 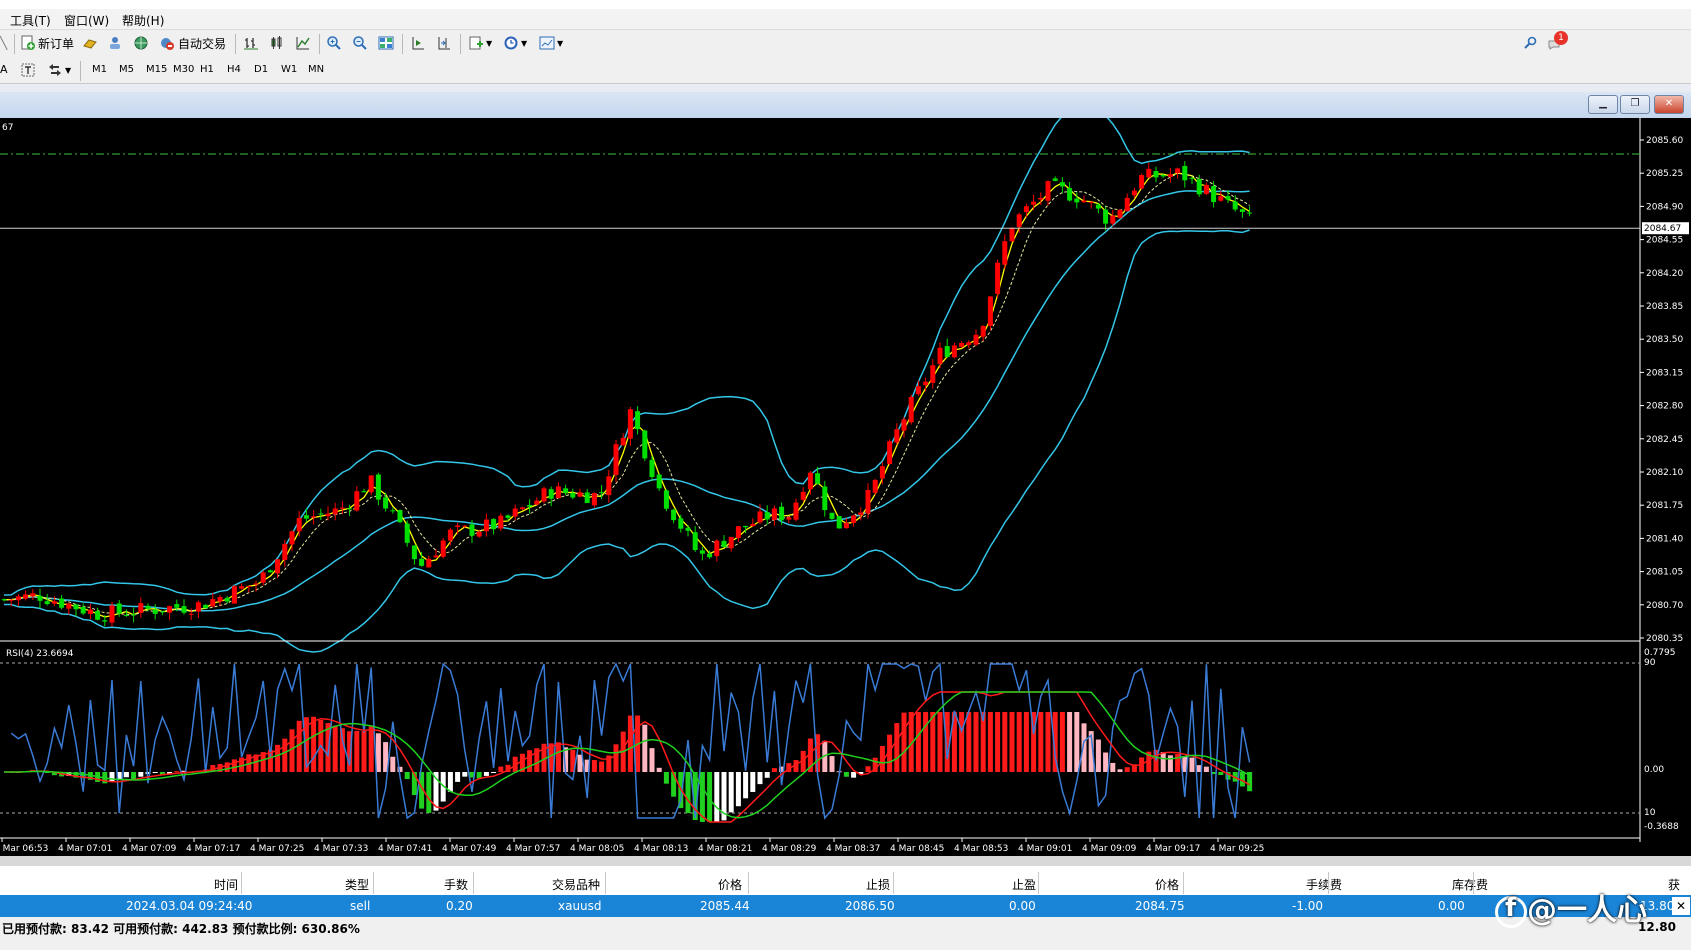 I want to click on text-tool-button: A, so click(x=6, y=70).